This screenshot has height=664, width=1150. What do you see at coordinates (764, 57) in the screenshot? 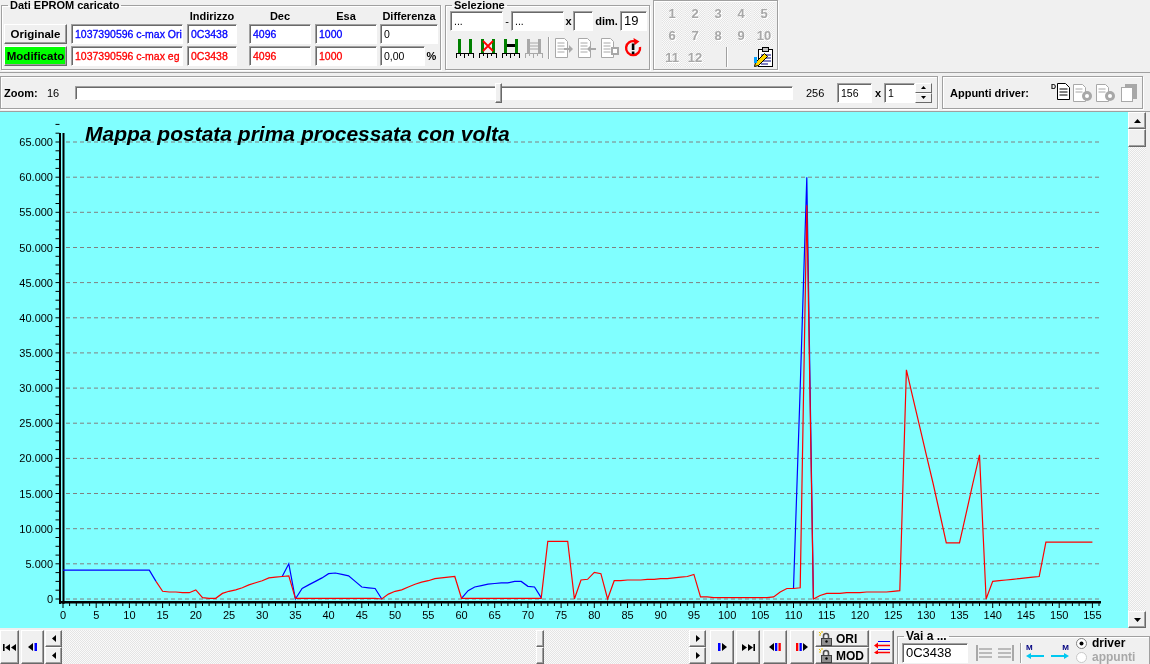
I see `clipboard-pencil-icon` at bounding box center [764, 57].